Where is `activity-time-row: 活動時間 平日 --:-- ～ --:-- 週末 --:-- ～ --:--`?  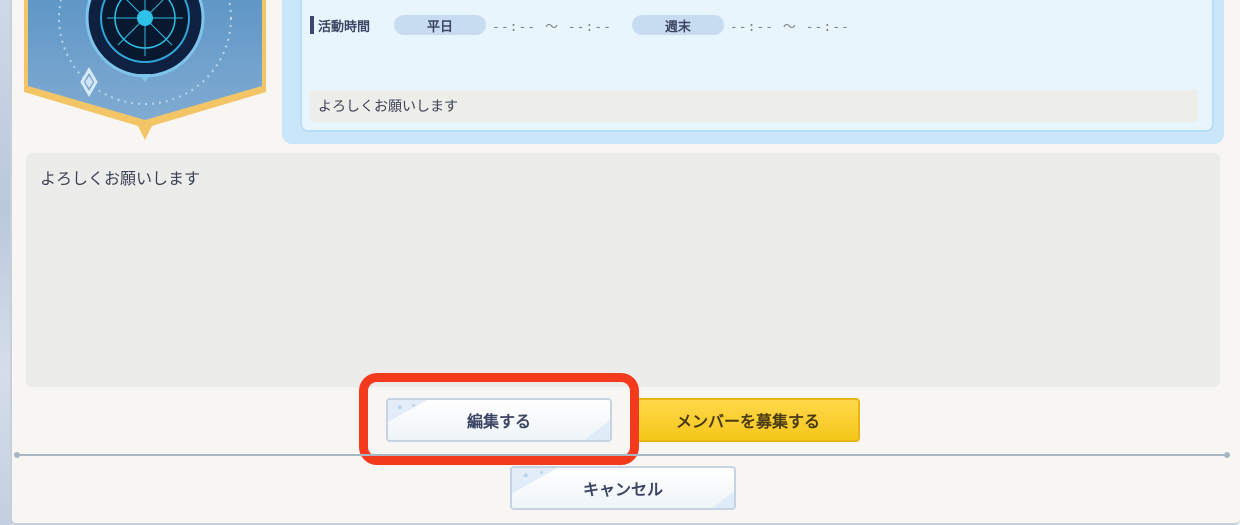
activity-time-row: 活動時間 平日 --:-- ～ --:-- 週末 --:-- ～ --:-- is located at coordinates (580, 25).